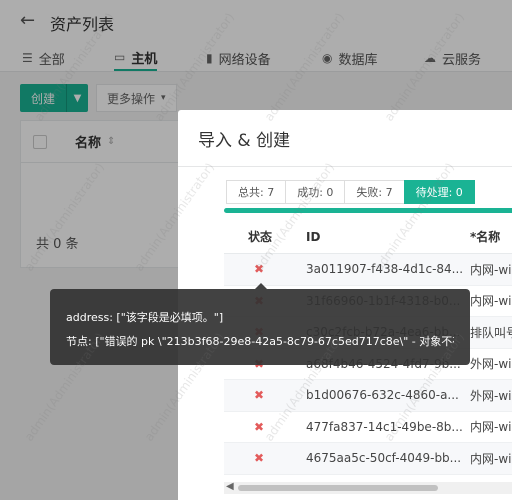 The image size is (512, 500). I want to click on stat-failed: 失败: 7, so click(374, 192).